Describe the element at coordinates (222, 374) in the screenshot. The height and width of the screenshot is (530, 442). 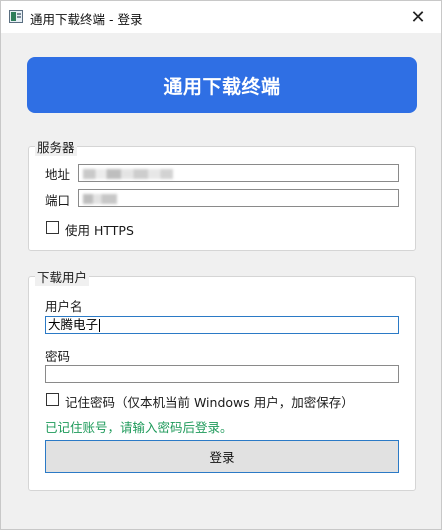
I see `password-field` at that location.